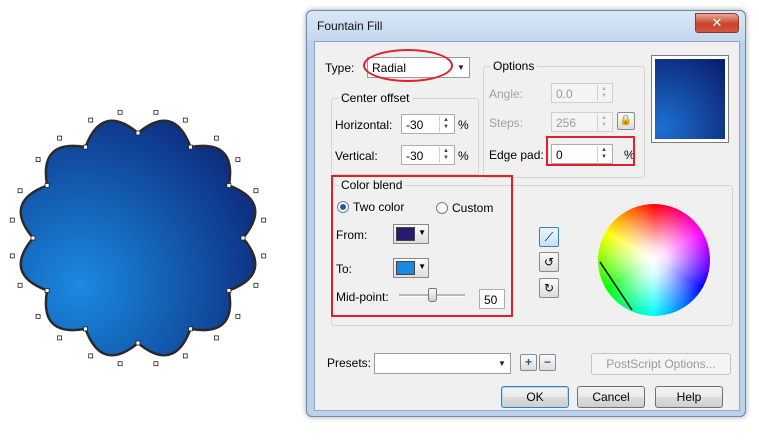 This screenshot has height=441, width=759. Describe the element at coordinates (442, 208) in the screenshot. I see `custom-radio` at that location.